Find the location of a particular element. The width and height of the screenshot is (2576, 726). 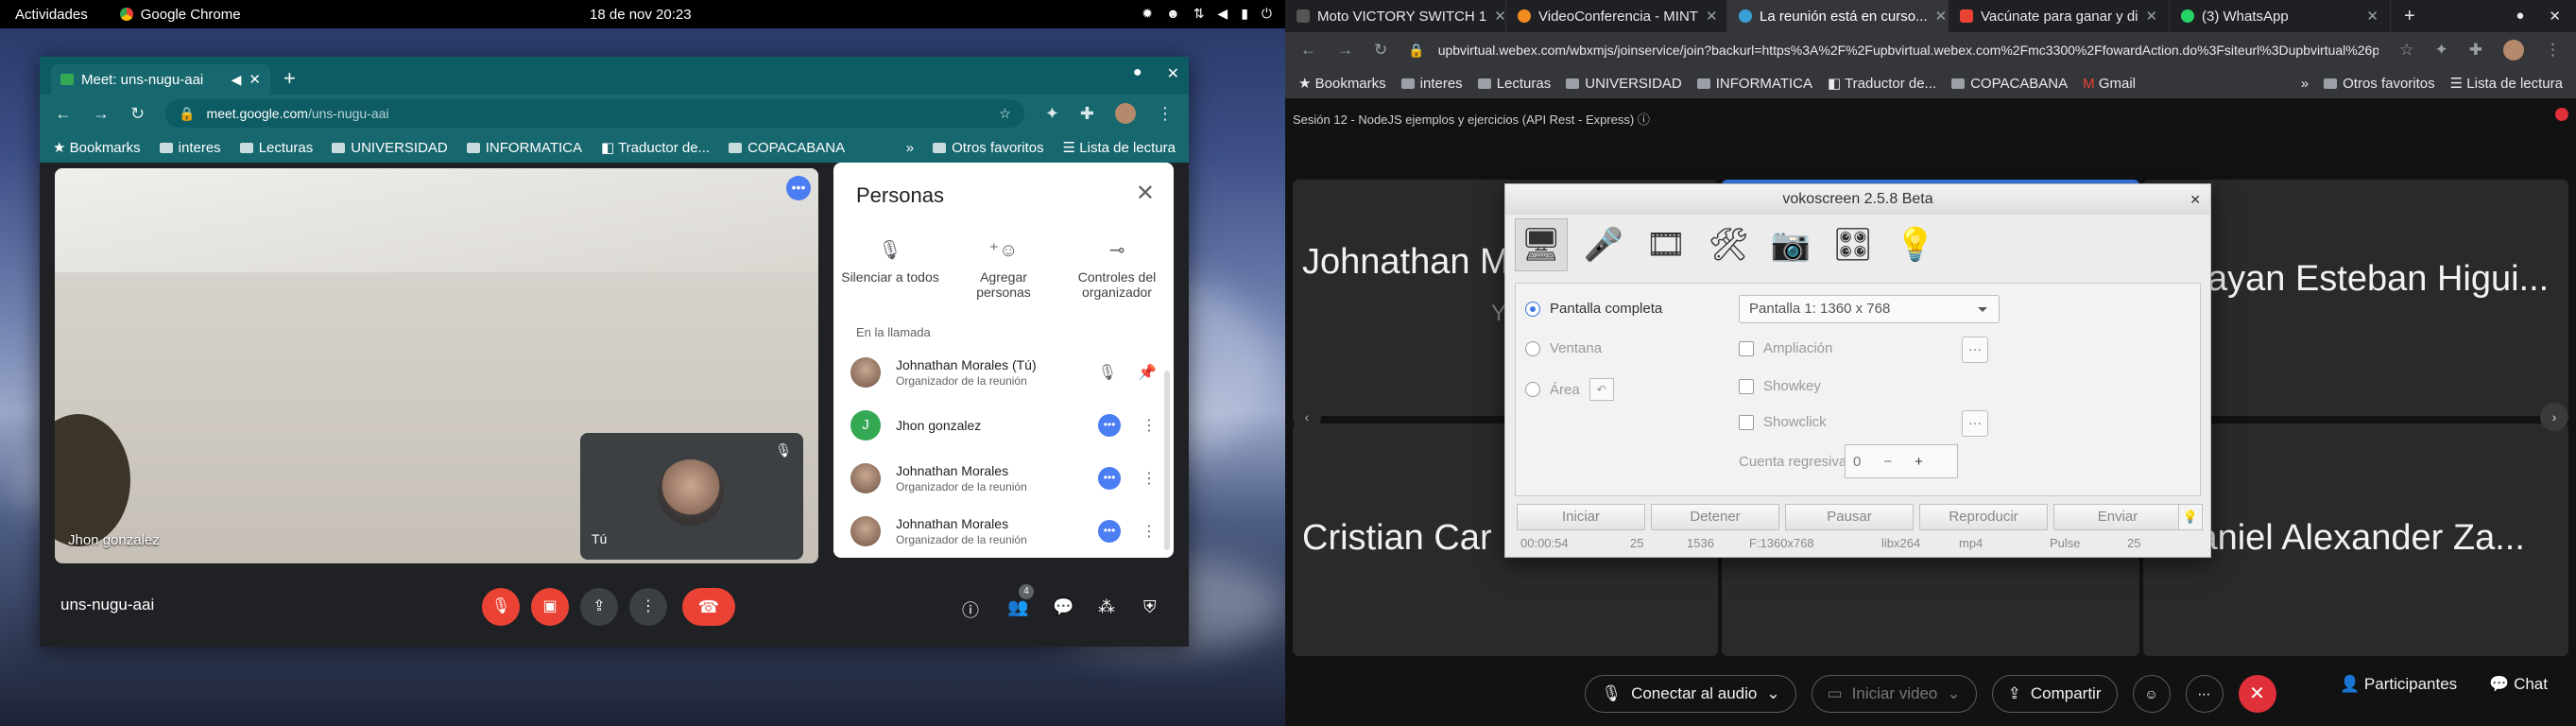

address-bar: 🔒 meet.google.com/uns-nugu-aai ☆ is located at coordinates (594, 113).